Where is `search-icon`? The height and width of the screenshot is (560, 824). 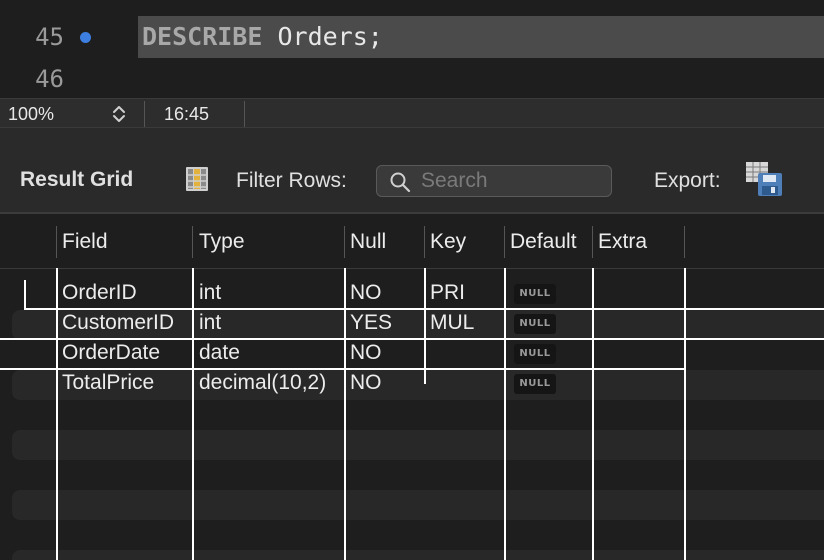
search-icon is located at coordinates (400, 182).